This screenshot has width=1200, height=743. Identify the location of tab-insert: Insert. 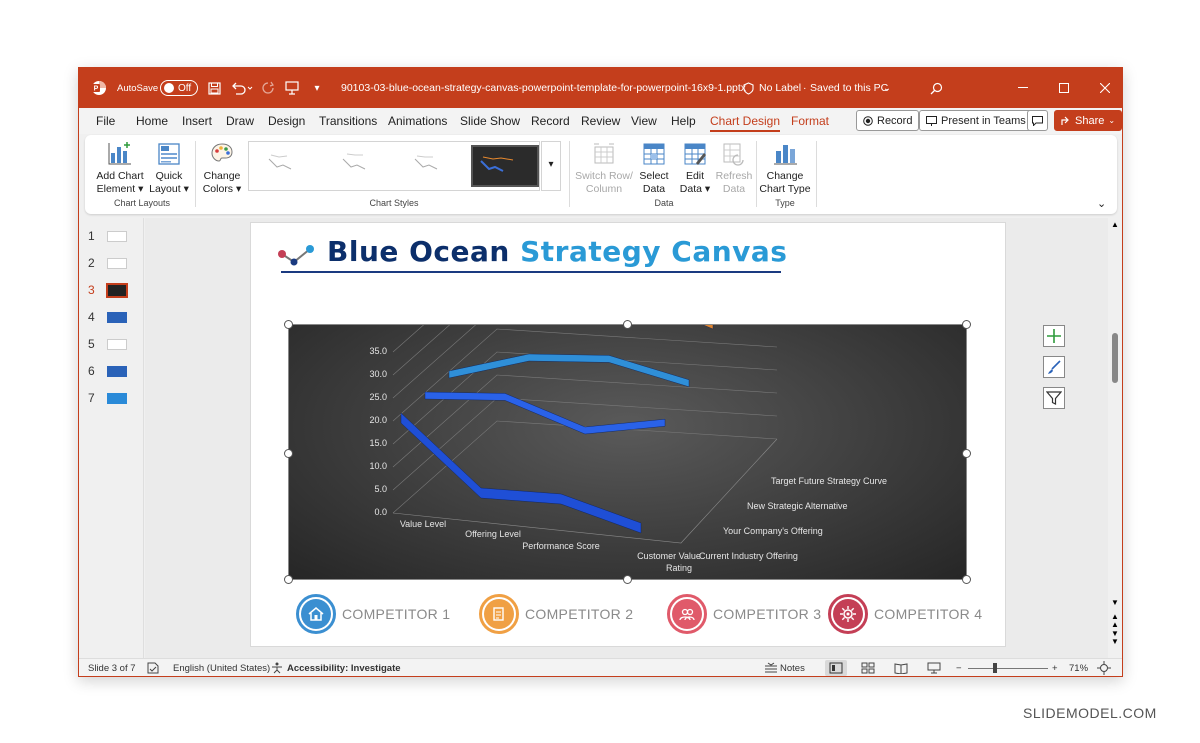
(197, 121).